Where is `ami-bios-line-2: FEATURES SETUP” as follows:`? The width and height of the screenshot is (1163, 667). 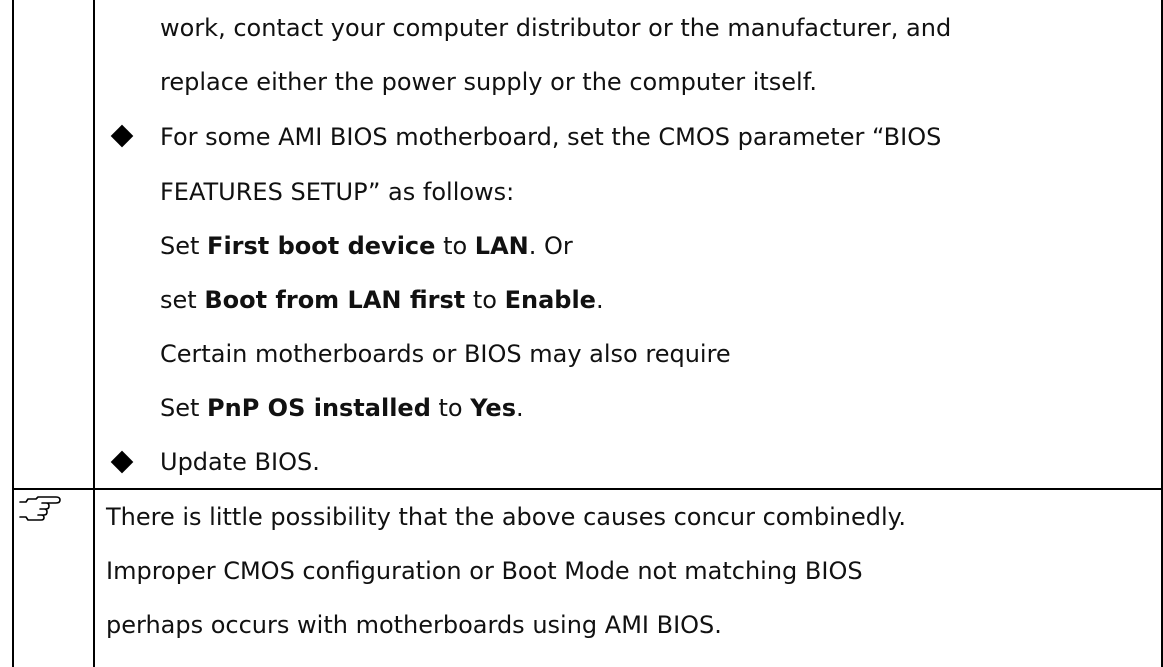
ami-bios-line-2: FEATURES SETUP” as follows: is located at coordinates (337, 192).